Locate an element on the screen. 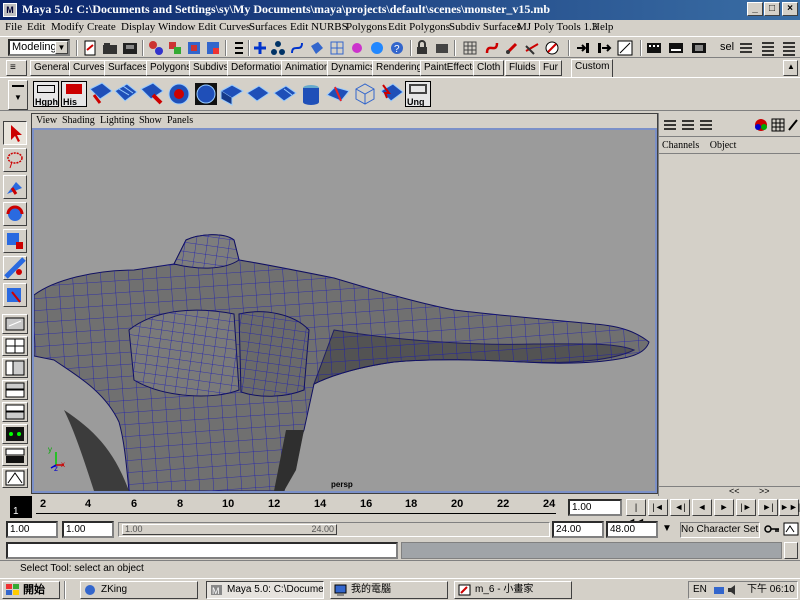  close-button: × is located at coordinates (790, 9).